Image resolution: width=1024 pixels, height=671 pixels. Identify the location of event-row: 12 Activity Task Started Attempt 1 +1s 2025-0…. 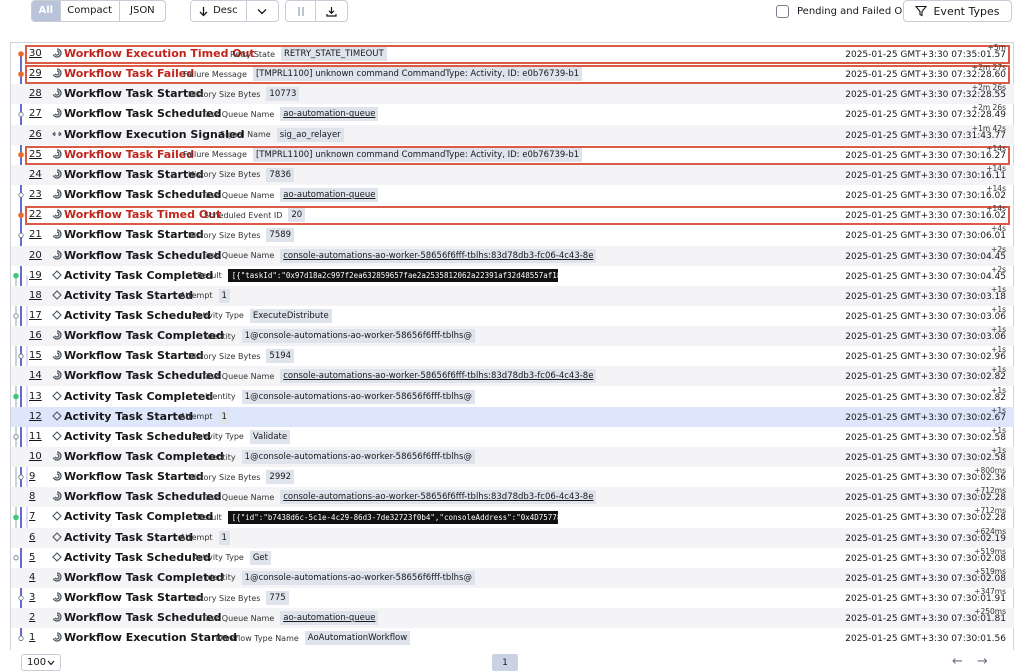
(512, 416).